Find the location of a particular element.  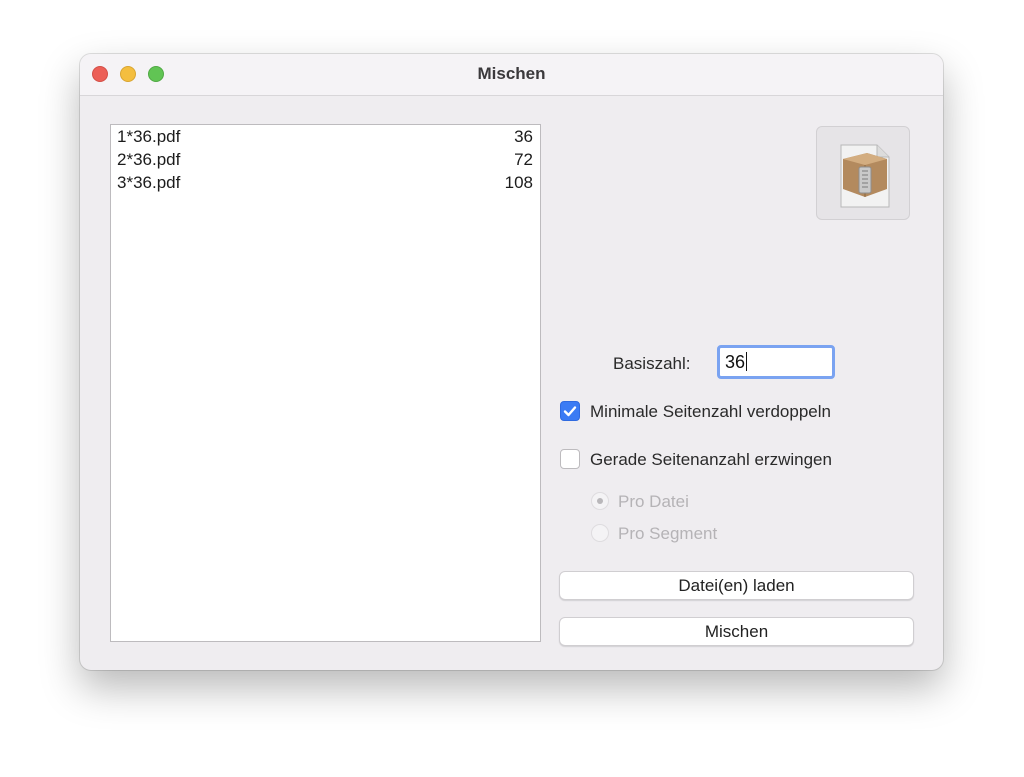

file-row: 1*36.pdf 36 is located at coordinates (325, 136).